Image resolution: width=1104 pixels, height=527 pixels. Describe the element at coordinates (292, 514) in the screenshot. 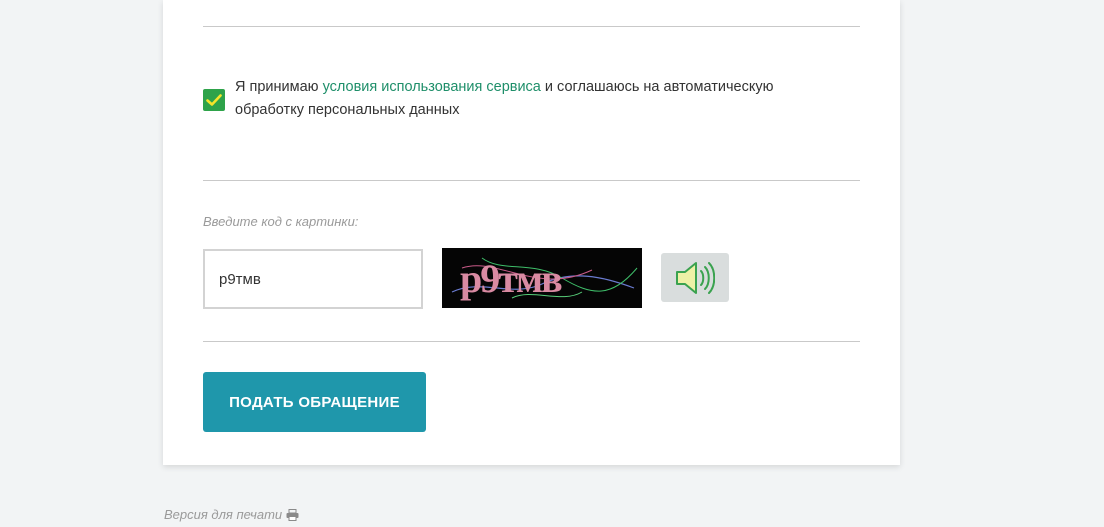

I see `printer-icon` at that location.